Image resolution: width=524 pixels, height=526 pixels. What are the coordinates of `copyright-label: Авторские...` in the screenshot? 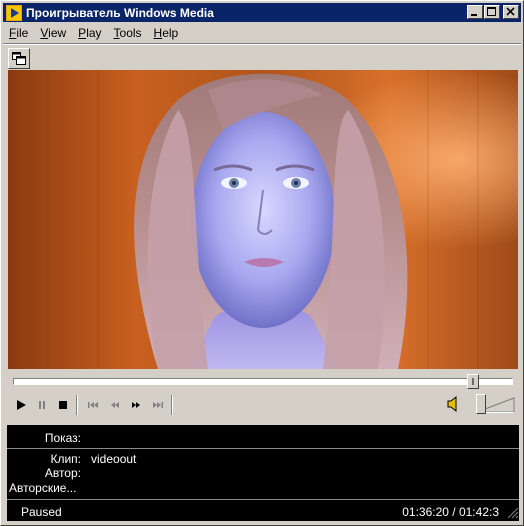 It's located at (43, 488).